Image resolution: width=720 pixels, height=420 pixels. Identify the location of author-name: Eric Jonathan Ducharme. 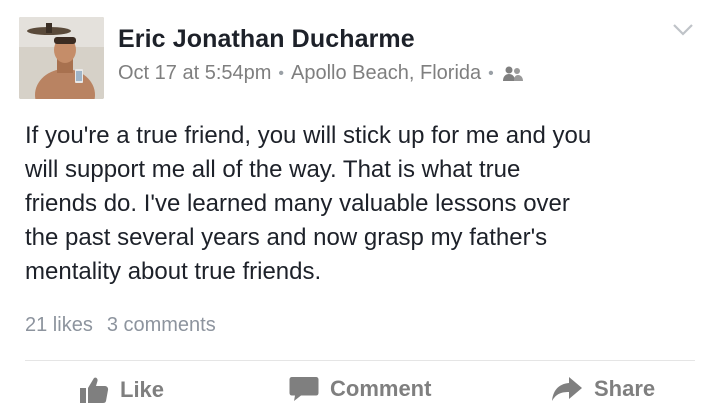
(266, 39).